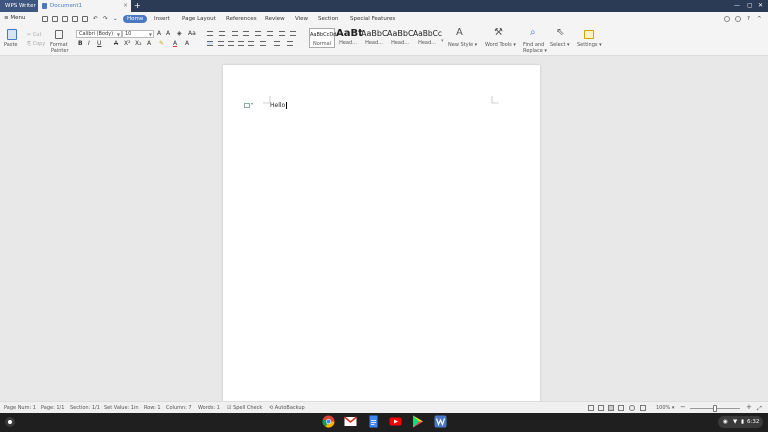  I want to click on collapse-ribbon-icon: ^, so click(759, 19).